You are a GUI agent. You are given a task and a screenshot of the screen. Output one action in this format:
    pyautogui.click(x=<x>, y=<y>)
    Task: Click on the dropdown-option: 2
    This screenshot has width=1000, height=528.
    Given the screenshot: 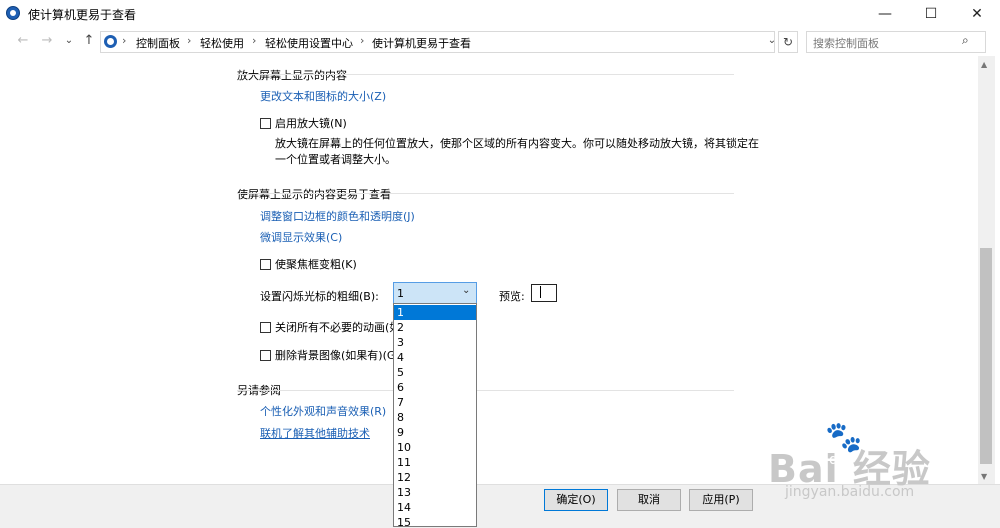 What is the action you would take?
    pyautogui.click(x=435, y=327)
    